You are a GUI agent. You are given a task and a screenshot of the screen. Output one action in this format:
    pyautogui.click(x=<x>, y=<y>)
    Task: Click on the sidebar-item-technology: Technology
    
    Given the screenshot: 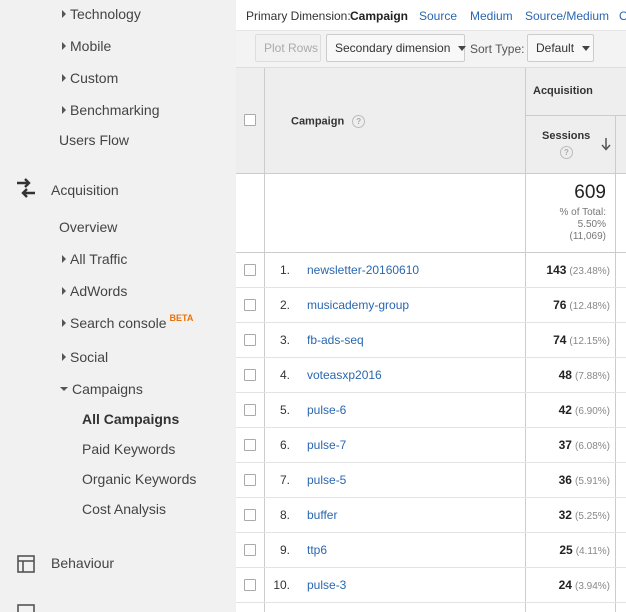 What is the action you would take?
    pyautogui.click(x=101, y=14)
    